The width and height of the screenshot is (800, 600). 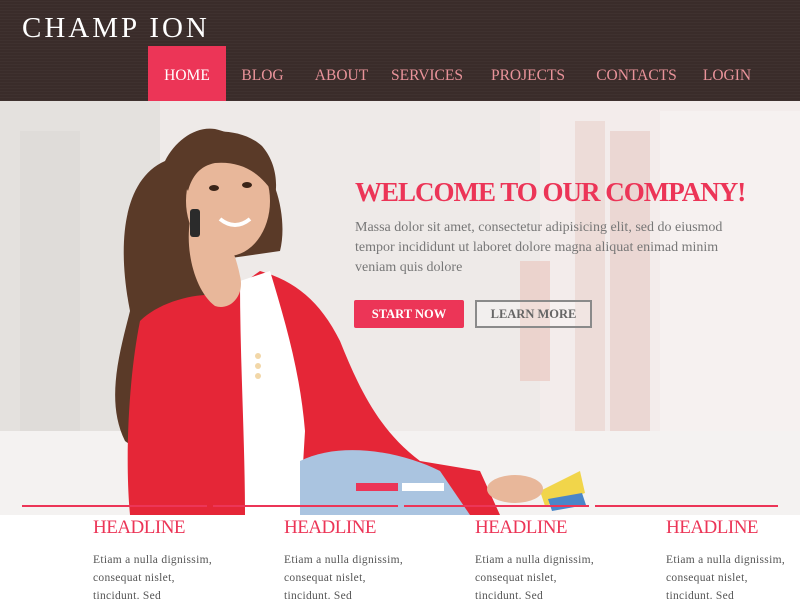 What do you see at coordinates (636, 73) in the screenshot?
I see `nav-item-contacts: CONTACTS` at bounding box center [636, 73].